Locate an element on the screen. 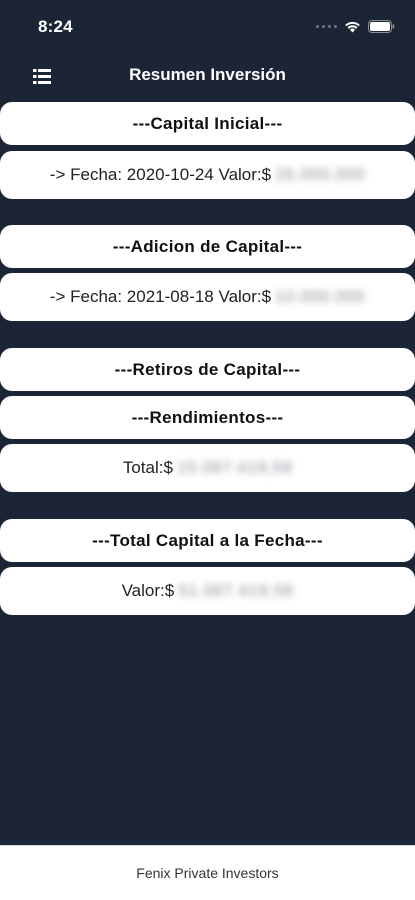 Image resolution: width=415 pixels, height=900 pixels. capital-inicial-row: -> Fecha: 2020-10-24 Valor:$ 26.000.000 is located at coordinates (207, 175).